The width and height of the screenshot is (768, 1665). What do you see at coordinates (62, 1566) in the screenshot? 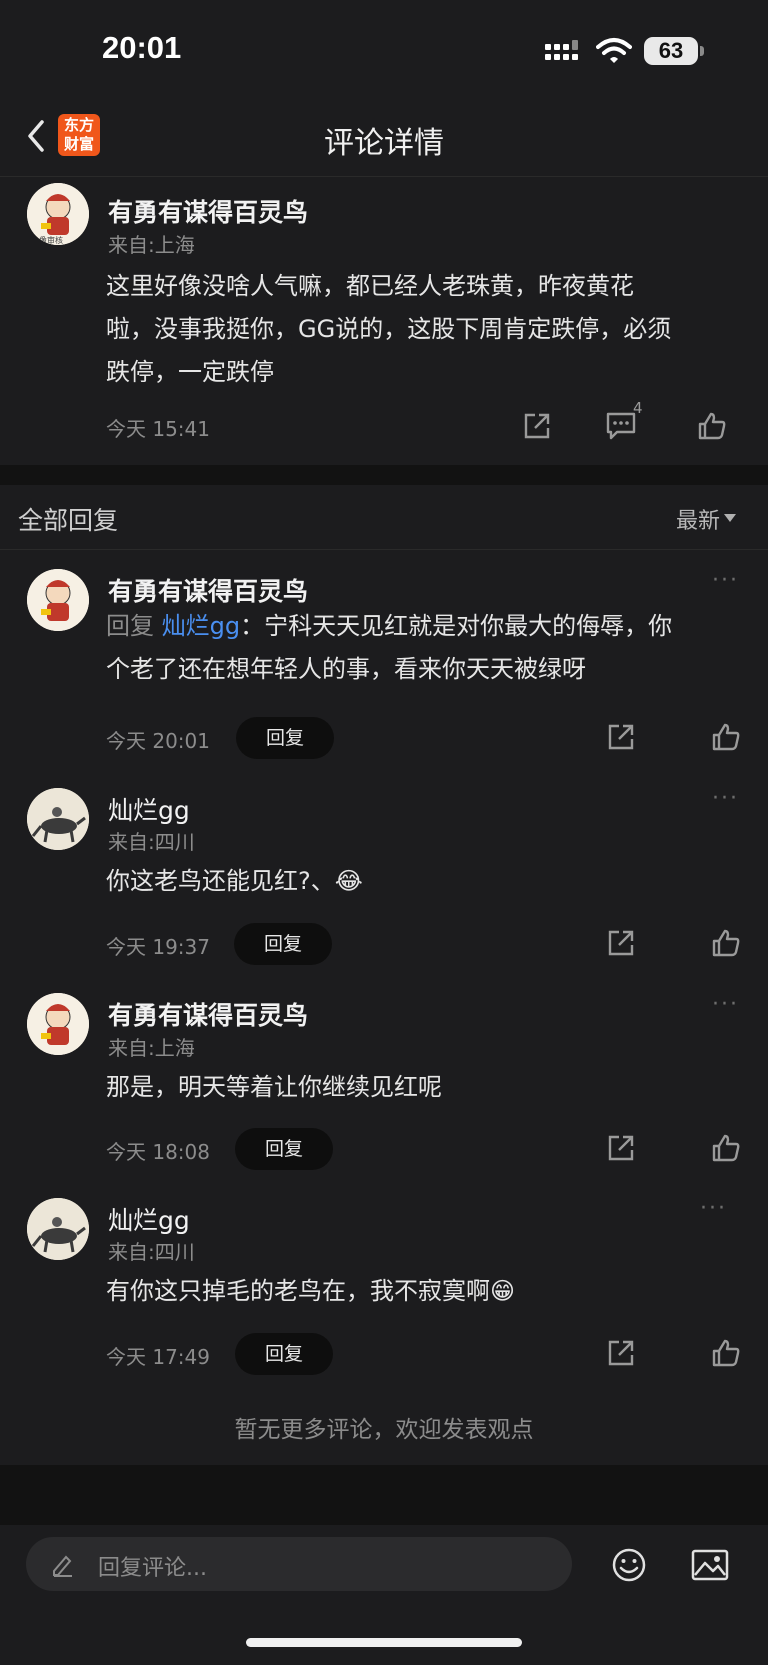
I see `pencil-icon` at bounding box center [62, 1566].